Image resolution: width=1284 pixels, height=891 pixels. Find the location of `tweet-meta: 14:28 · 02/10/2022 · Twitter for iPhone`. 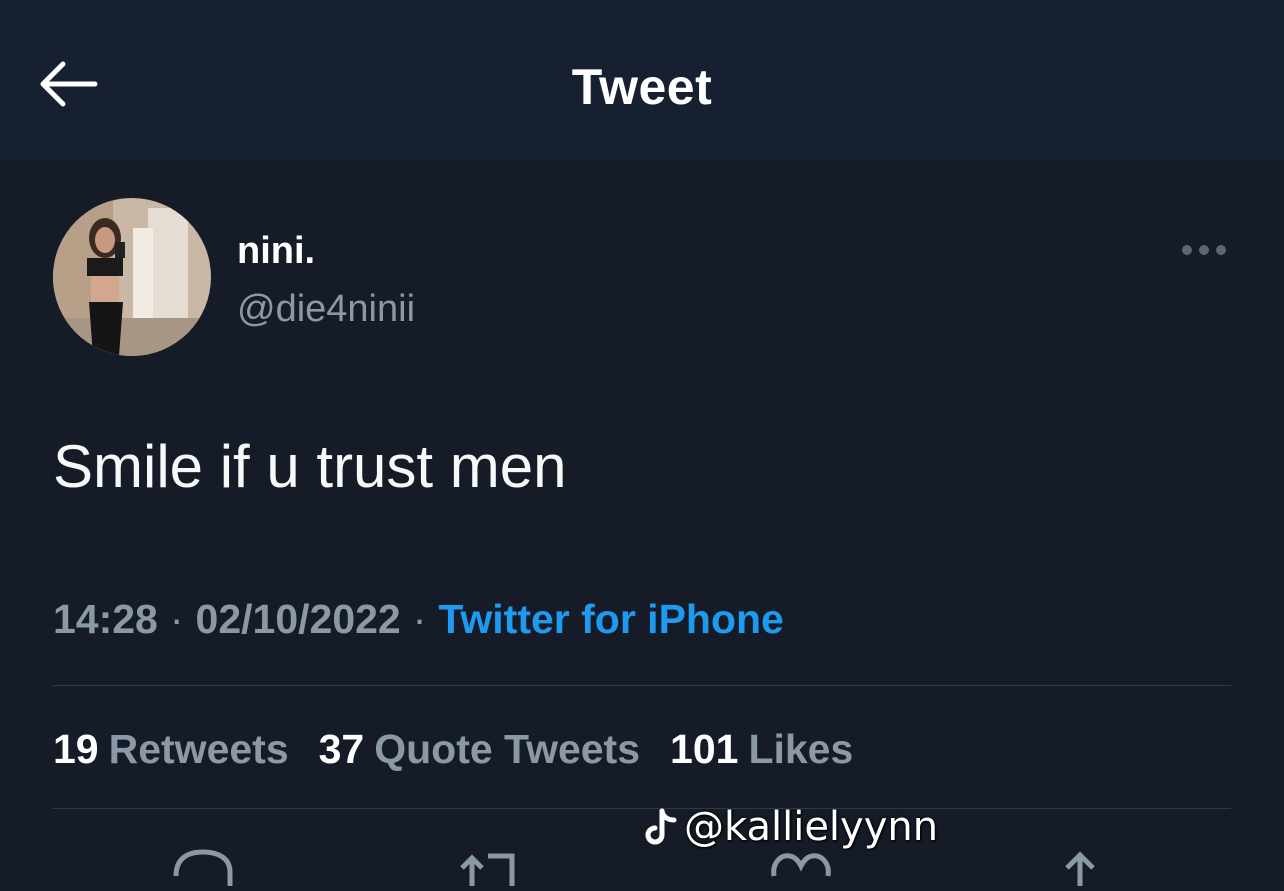

tweet-meta: 14:28 · 02/10/2022 · Twitter for iPhone is located at coordinates (418, 619).